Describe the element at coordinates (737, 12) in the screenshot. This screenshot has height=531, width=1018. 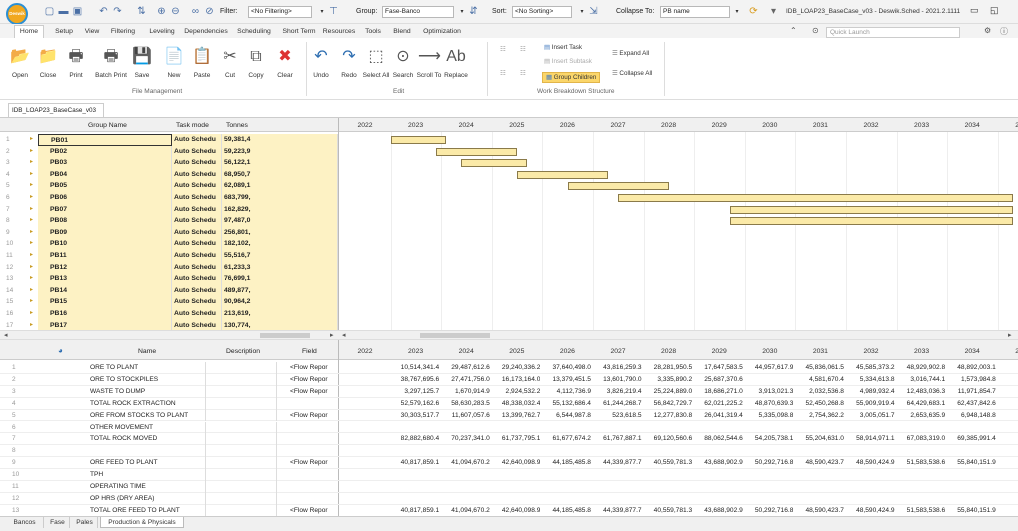
I see `chevron-down-icon: ▾` at that location.